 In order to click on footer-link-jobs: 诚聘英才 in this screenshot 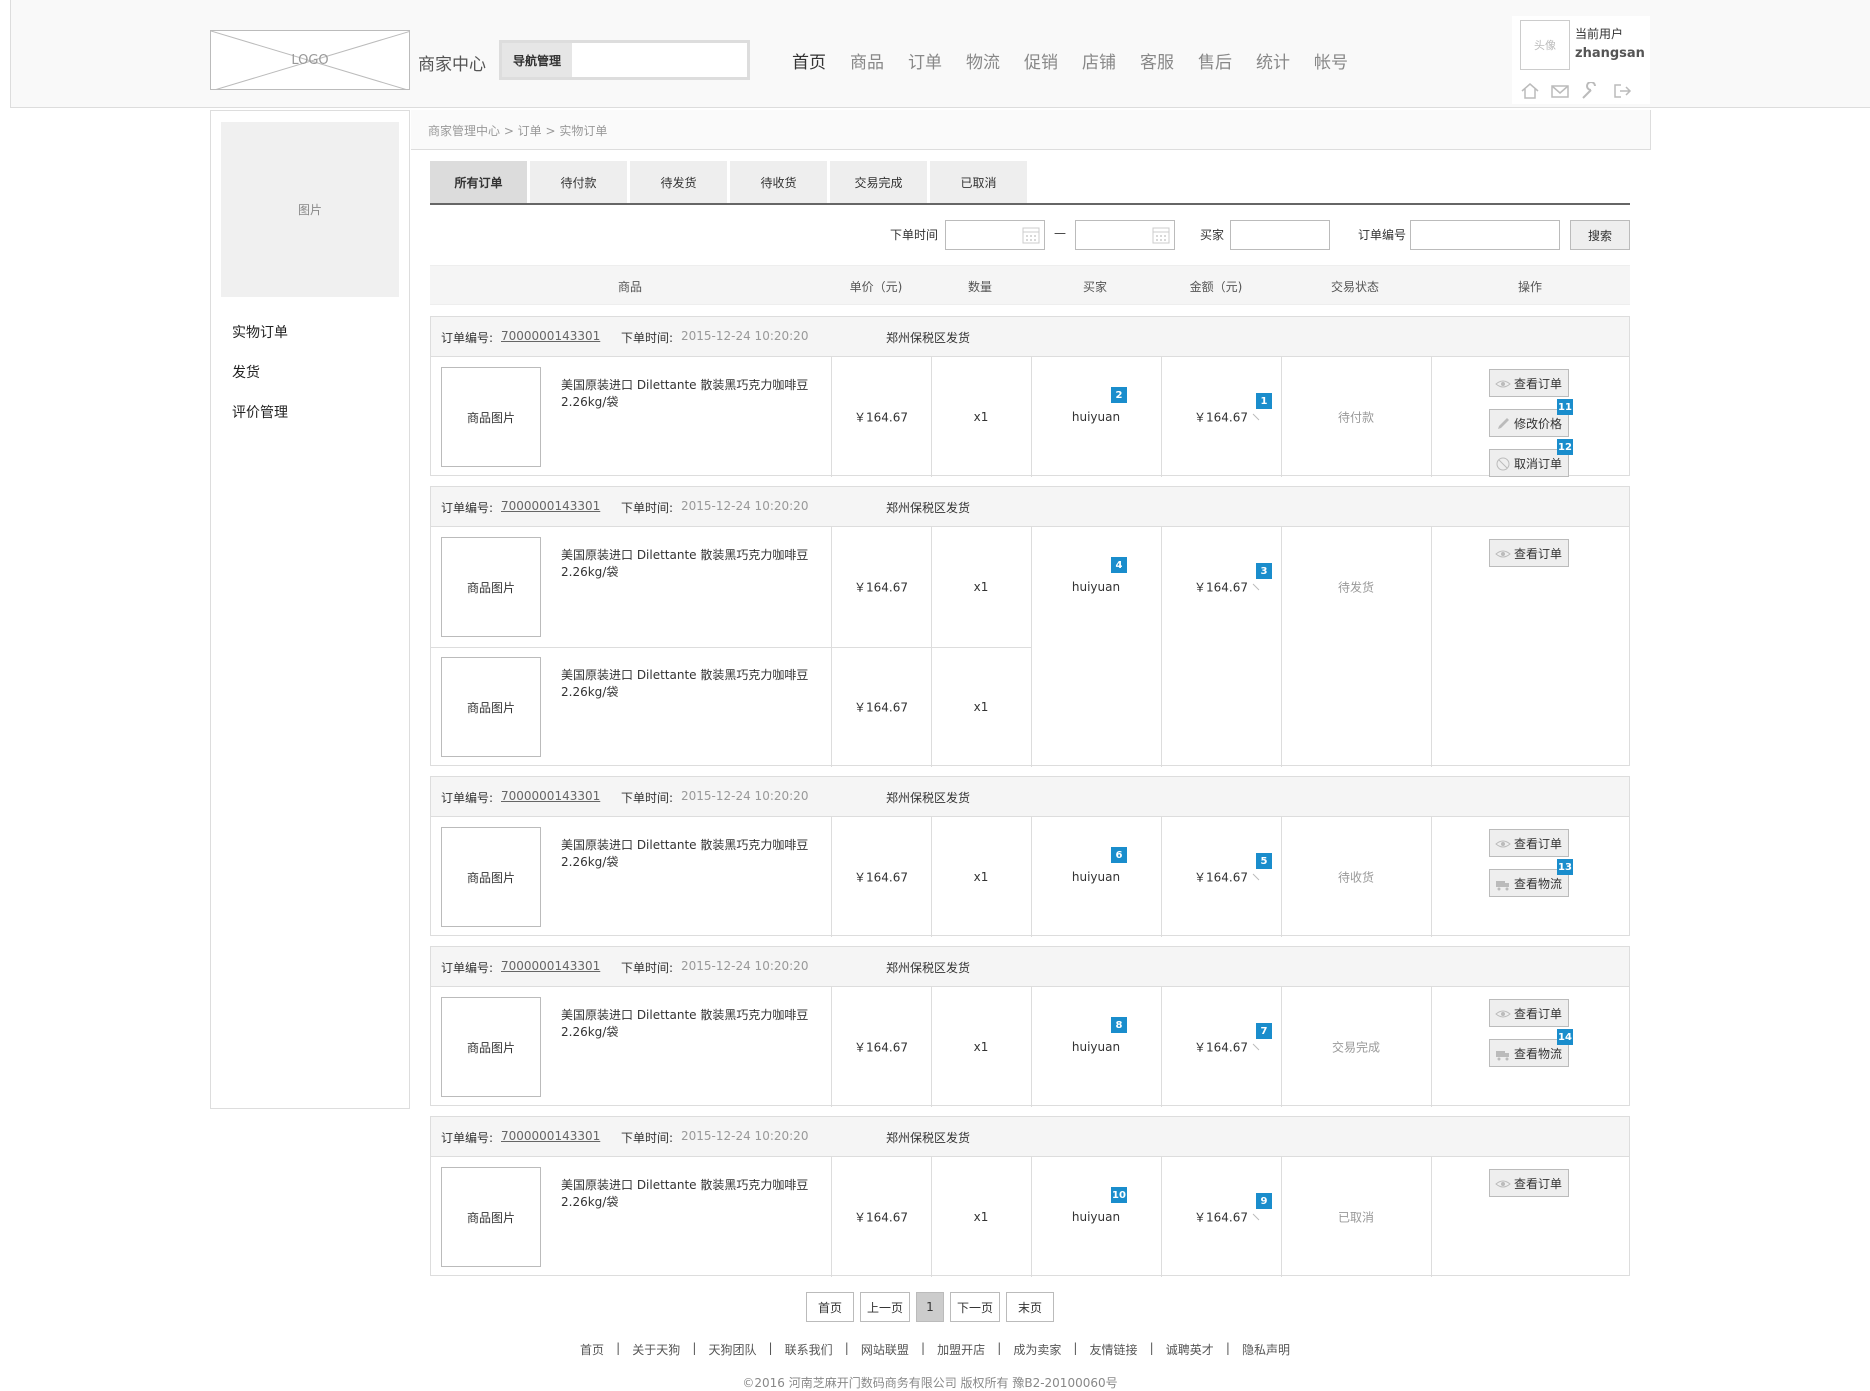, I will do `click(1190, 1349)`.